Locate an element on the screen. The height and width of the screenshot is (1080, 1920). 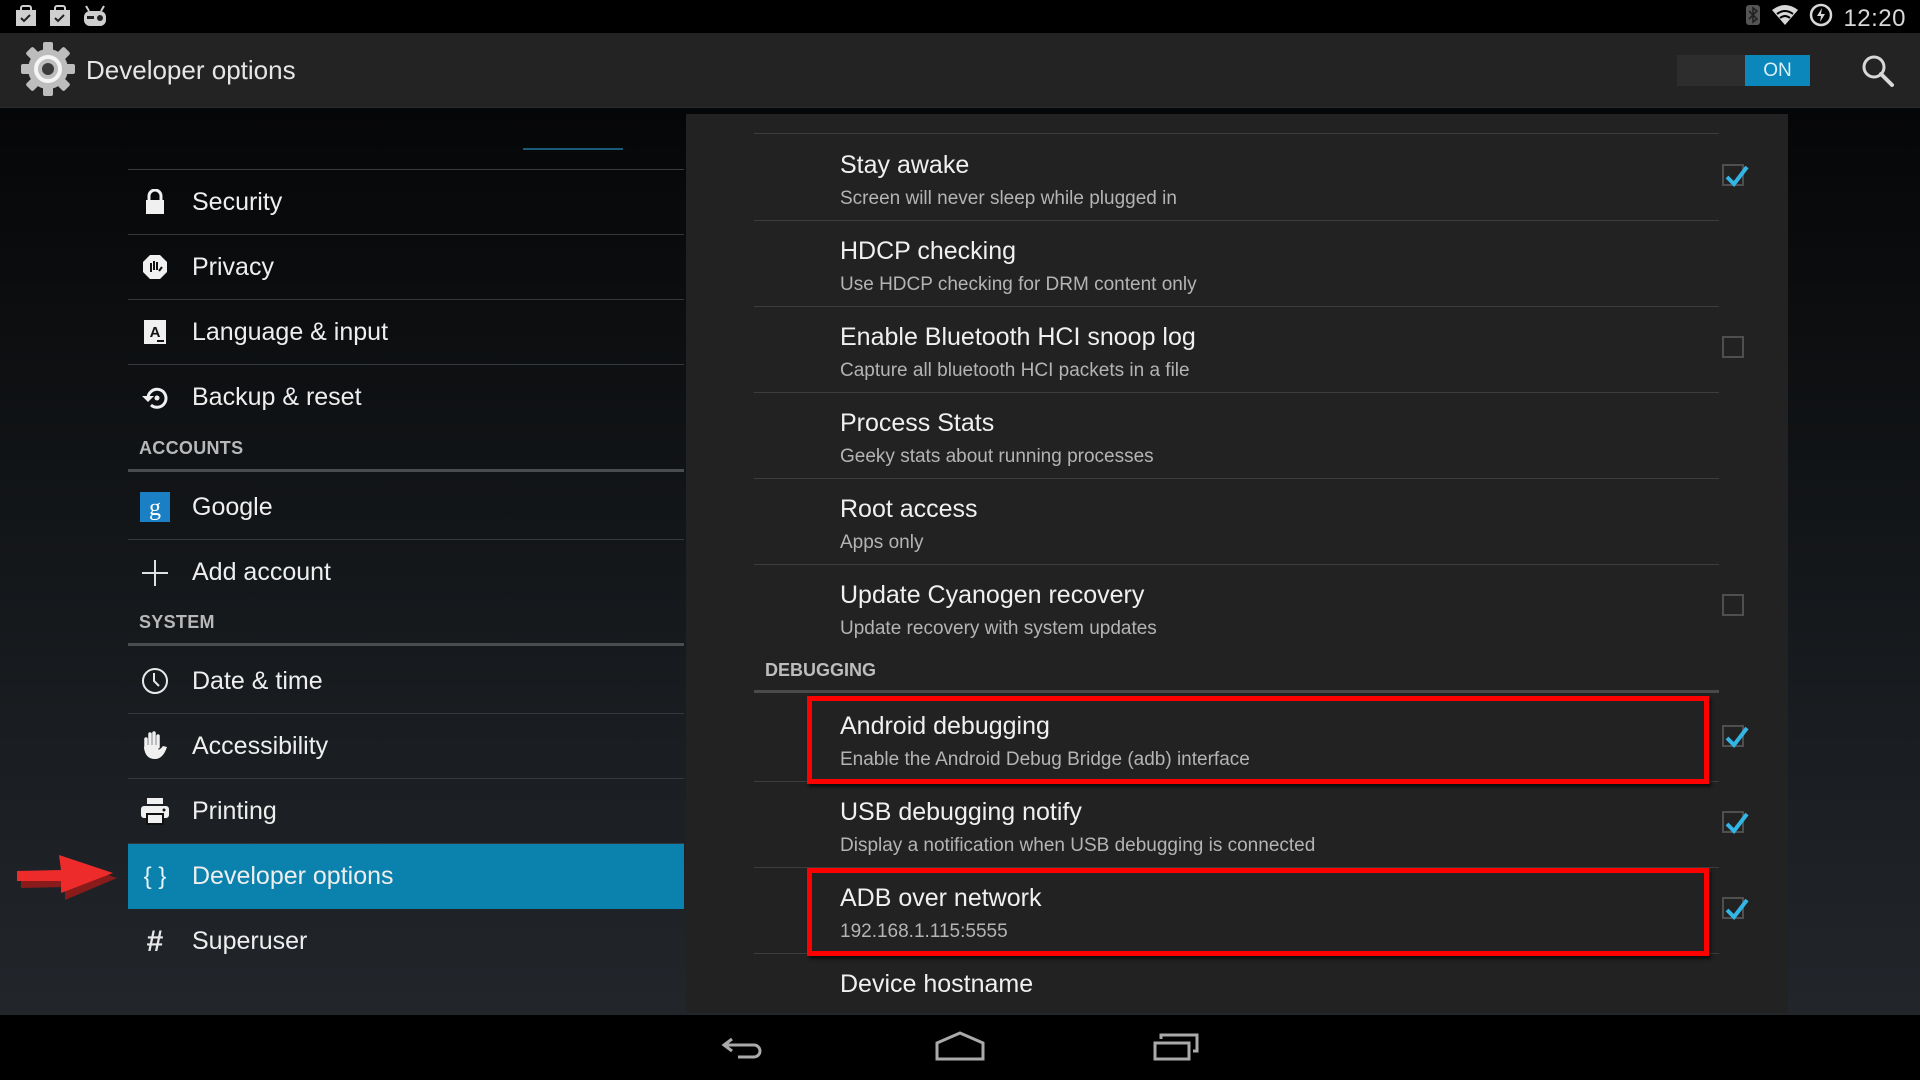
sidebar-item-label: Google is located at coordinates (232, 506).